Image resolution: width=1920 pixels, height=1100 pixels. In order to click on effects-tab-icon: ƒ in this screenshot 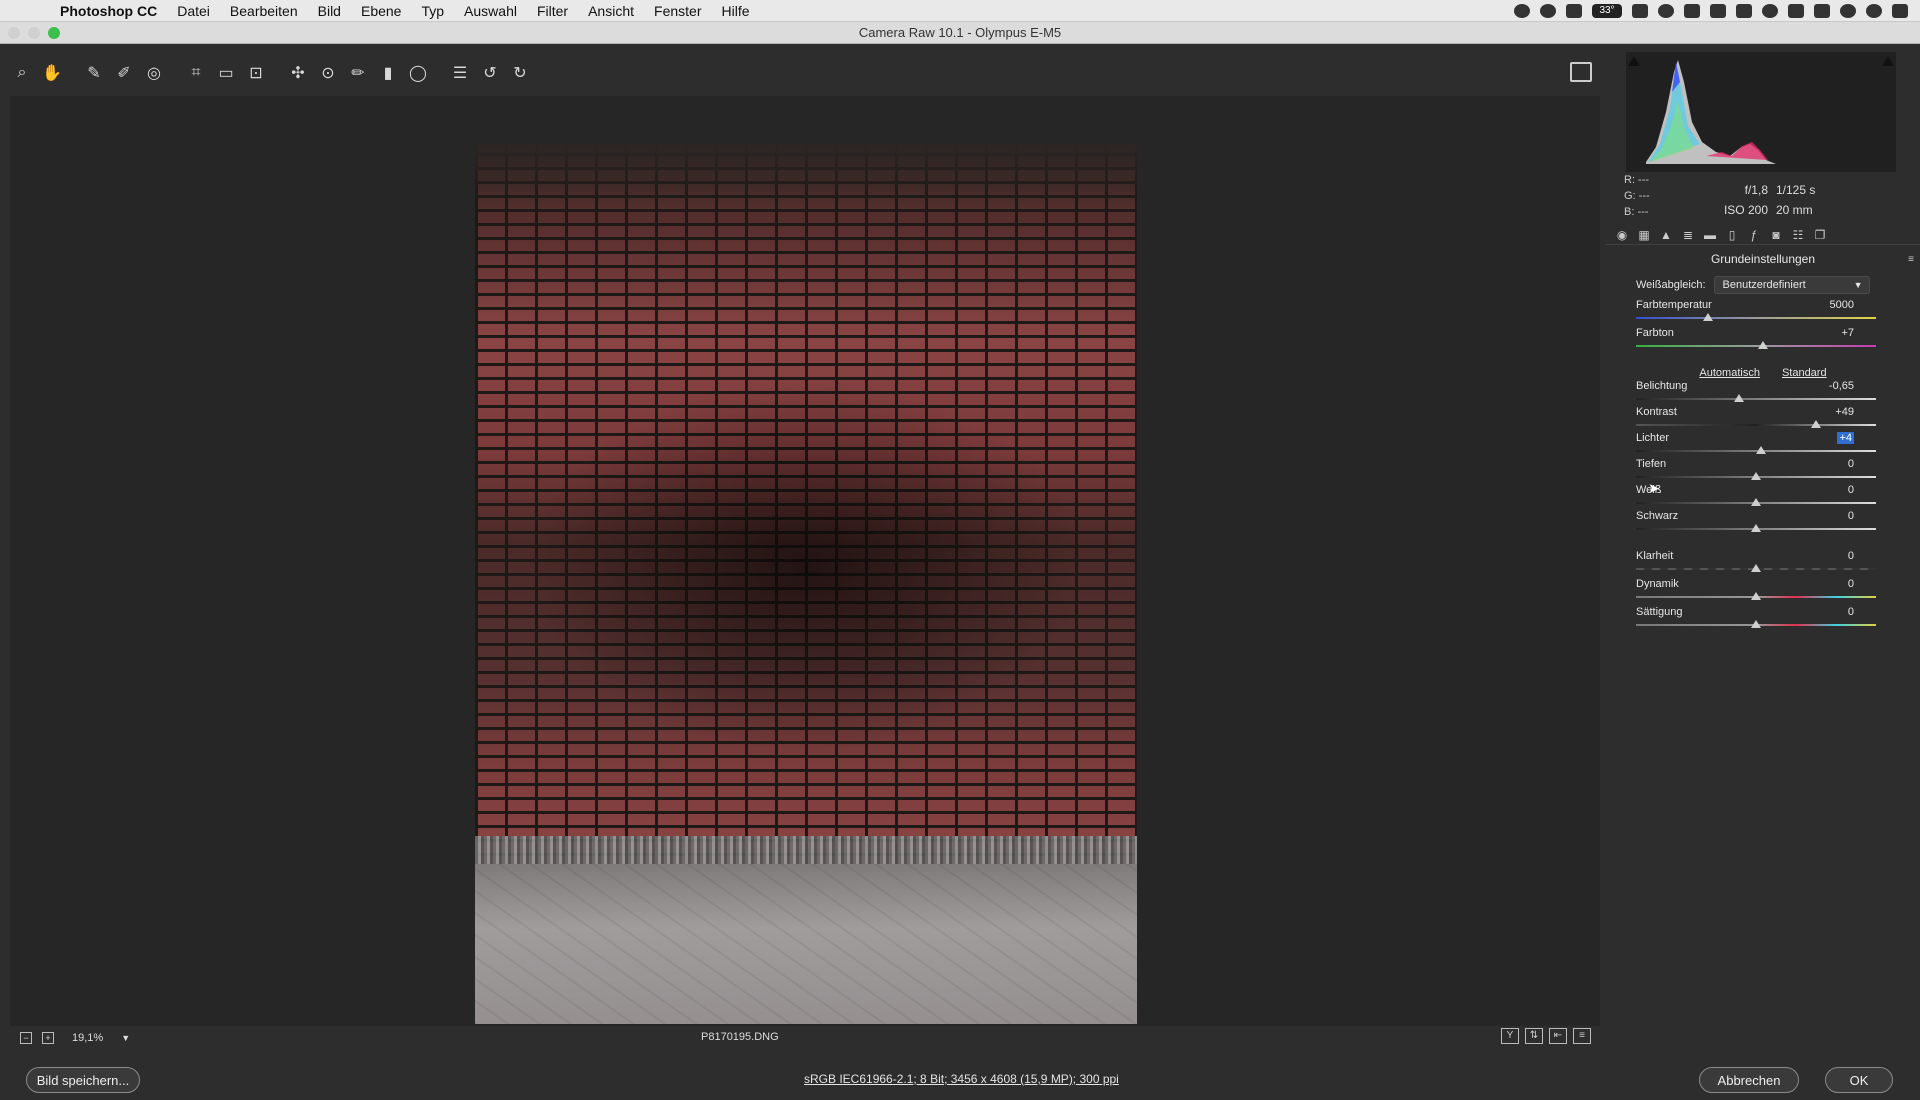, I will do `click(1754, 235)`.